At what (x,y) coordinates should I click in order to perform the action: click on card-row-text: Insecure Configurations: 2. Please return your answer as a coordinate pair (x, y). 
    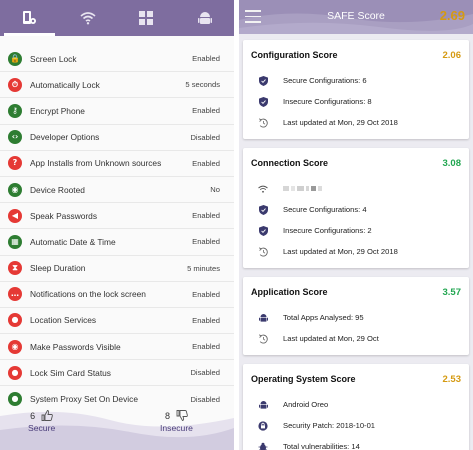
    Looking at the image, I should click on (327, 230).